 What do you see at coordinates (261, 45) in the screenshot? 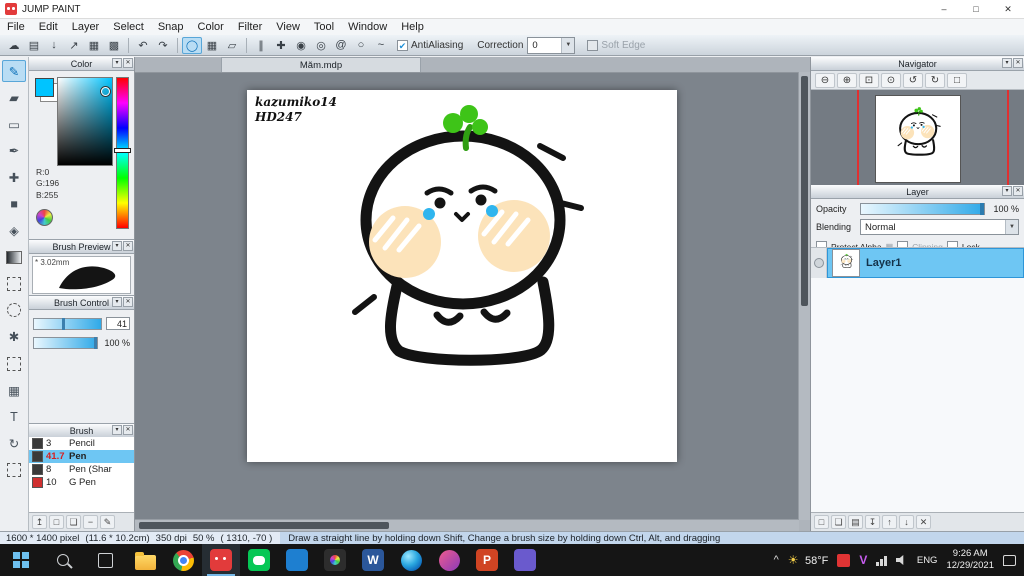
I see `snap-parallel-button: ∥` at bounding box center [261, 45].